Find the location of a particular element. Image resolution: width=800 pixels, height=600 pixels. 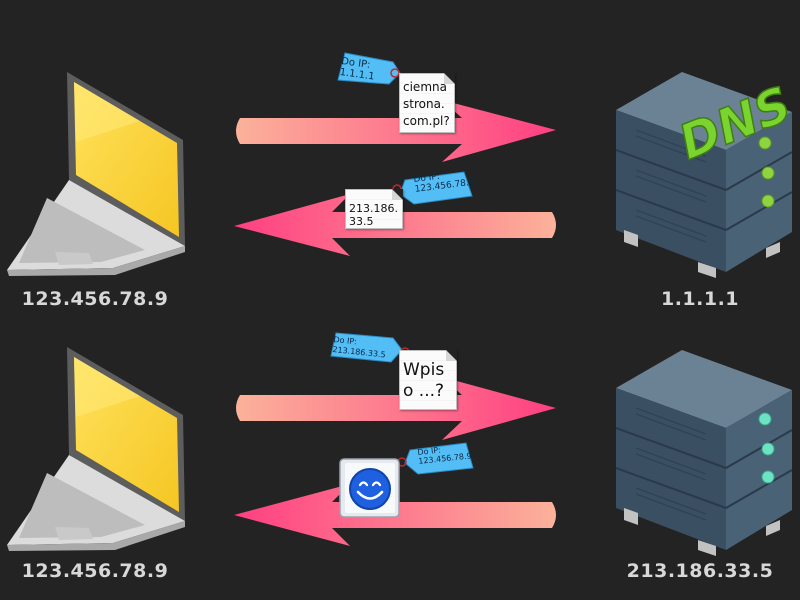

request-document-1: ciemna strona. com.pl? is located at coordinates (427, 103).